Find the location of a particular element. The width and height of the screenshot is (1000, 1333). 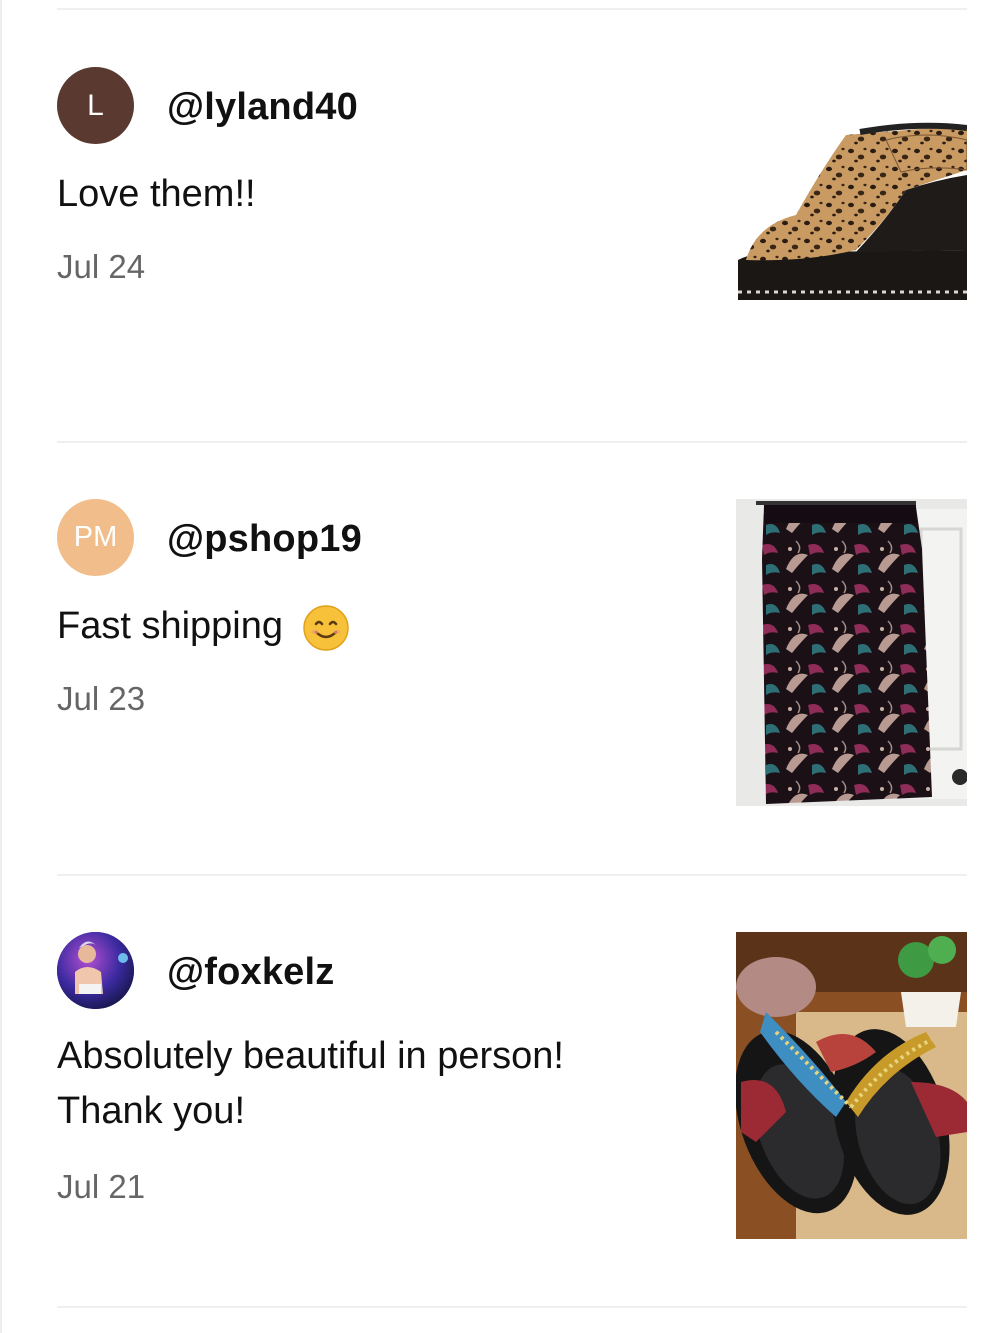

reviewer-username: @foxkelz is located at coordinates (250, 972).